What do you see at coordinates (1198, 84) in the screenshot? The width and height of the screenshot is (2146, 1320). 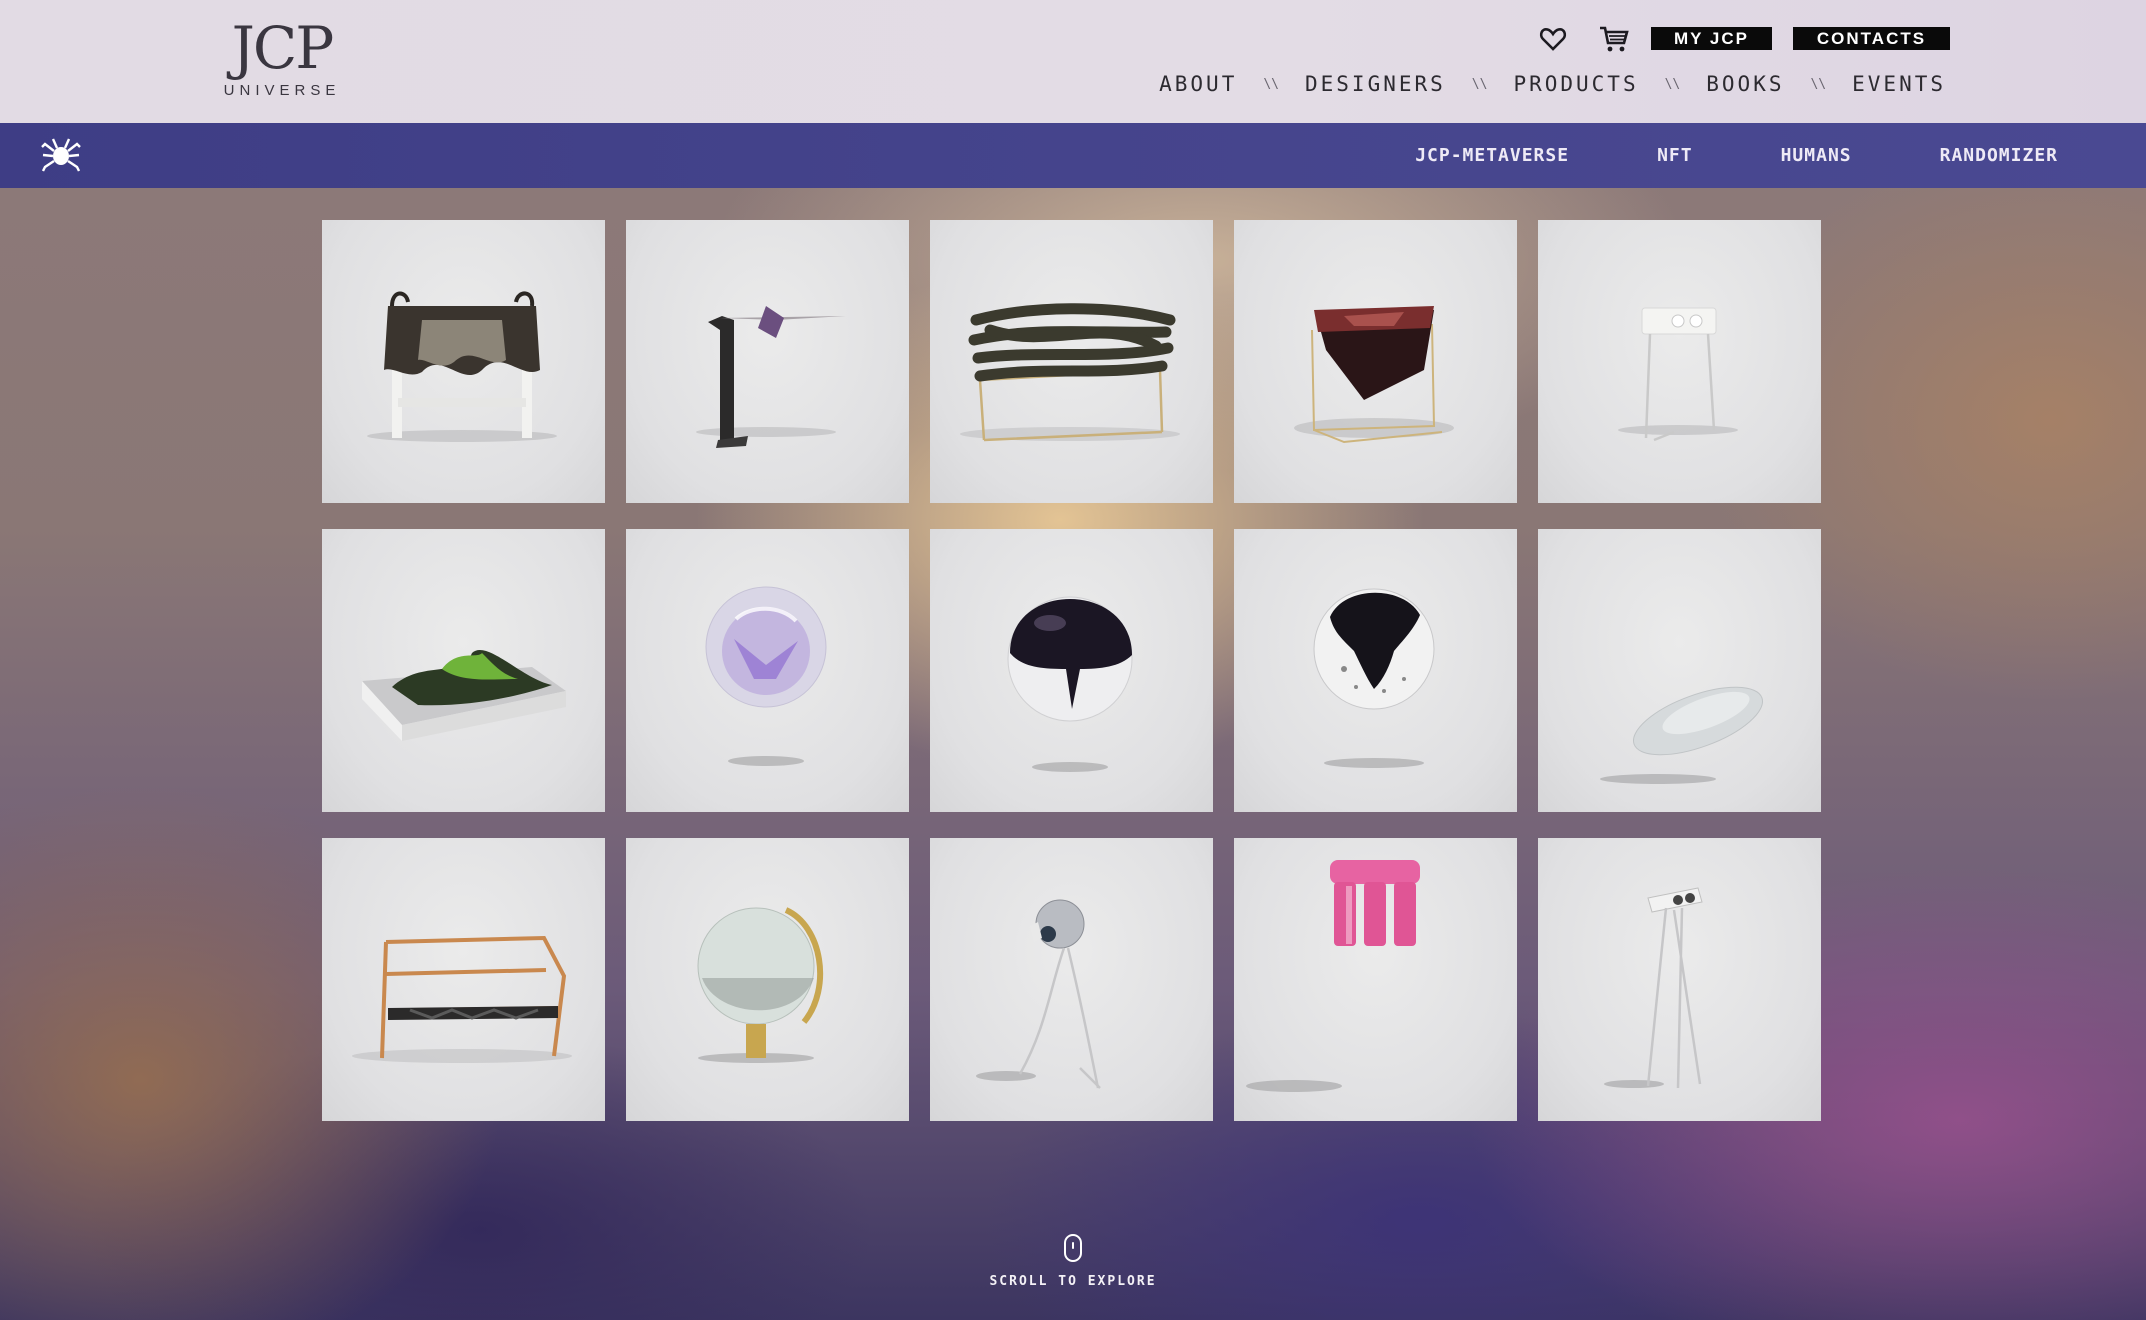 I see `nav-about: ABOUT` at bounding box center [1198, 84].